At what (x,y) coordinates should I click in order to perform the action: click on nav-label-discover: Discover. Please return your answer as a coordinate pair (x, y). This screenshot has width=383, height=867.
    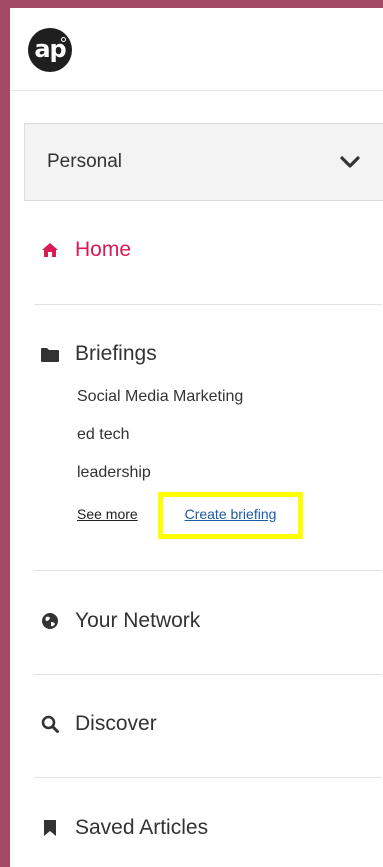
    Looking at the image, I should click on (116, 723).